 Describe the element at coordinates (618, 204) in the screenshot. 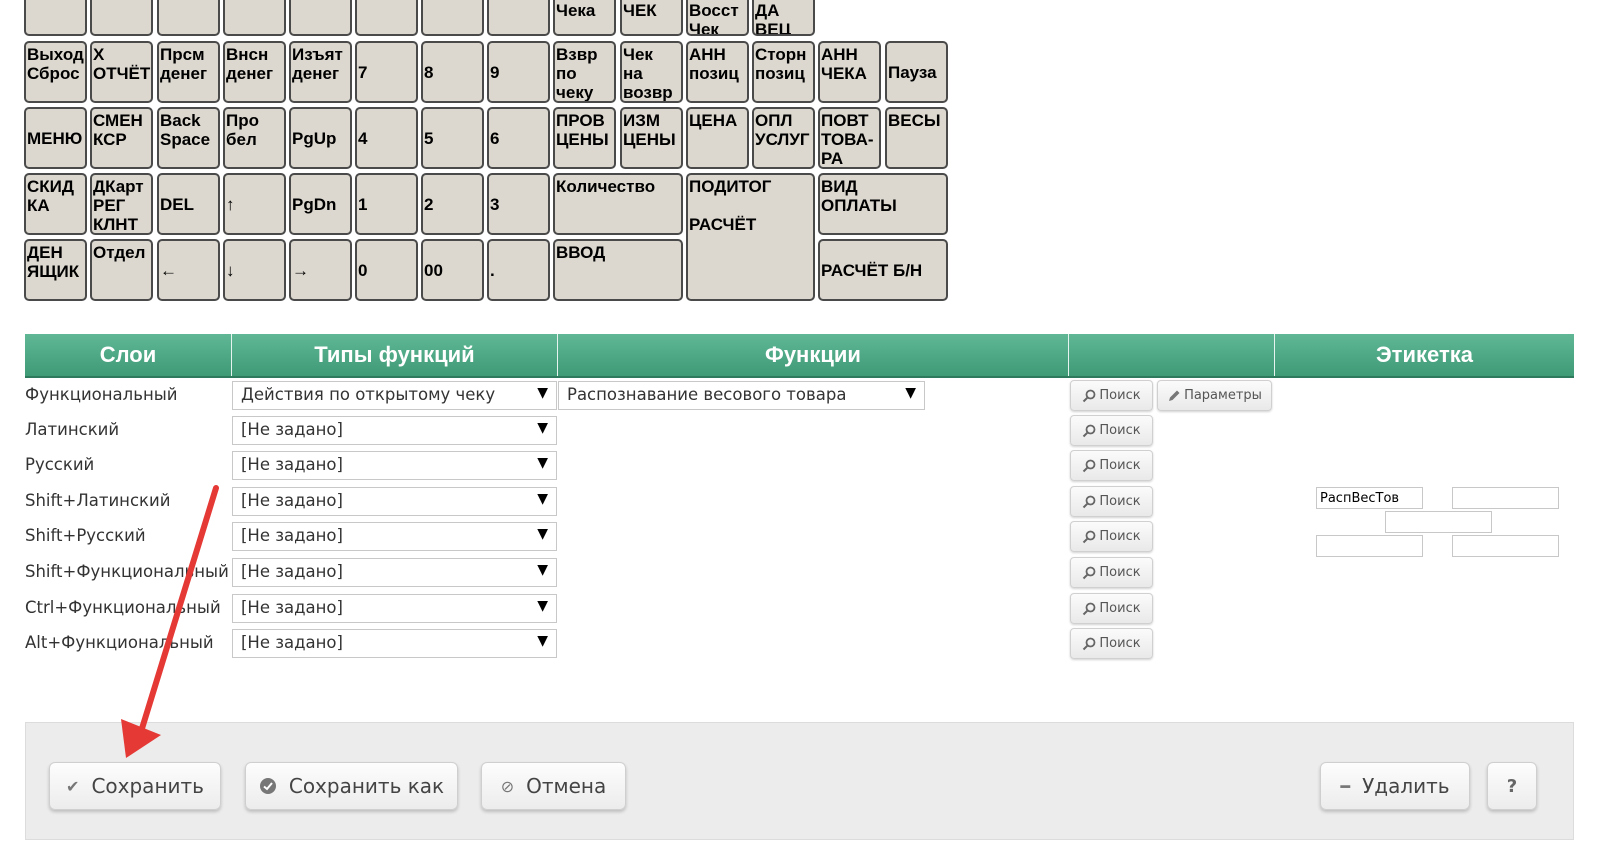

I see `keyboard-key: Количество` at that location.